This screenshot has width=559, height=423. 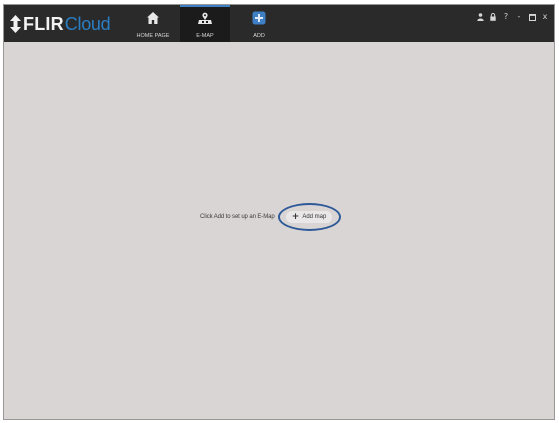 I want to click on add-map-prompt: Click Add to set up an E-Map + Add map, so click(x=270, y=217).